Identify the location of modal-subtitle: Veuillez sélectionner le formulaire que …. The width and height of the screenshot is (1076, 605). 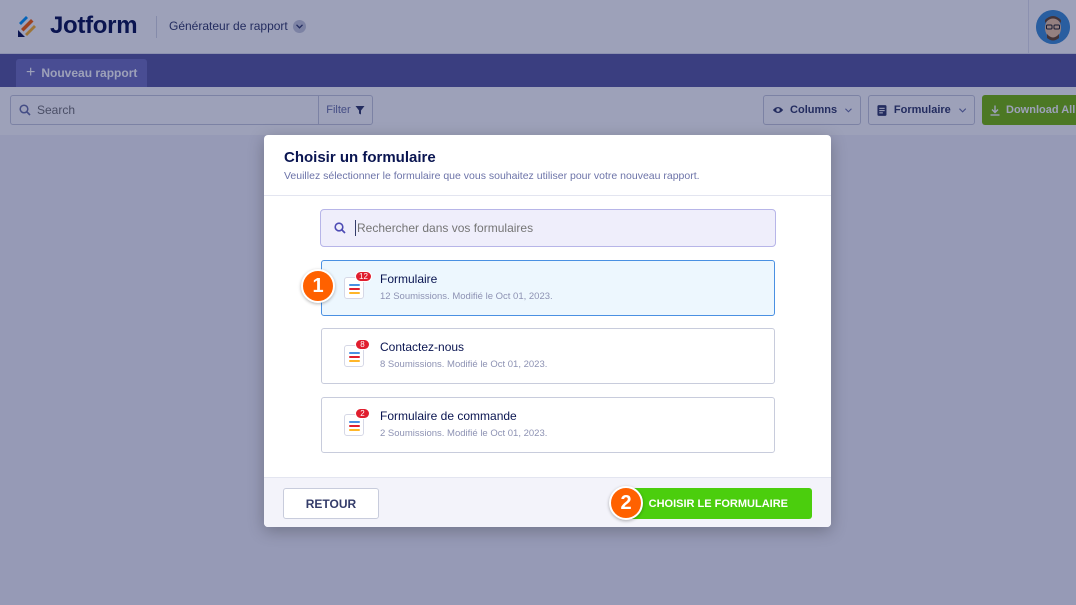
(492, 176).